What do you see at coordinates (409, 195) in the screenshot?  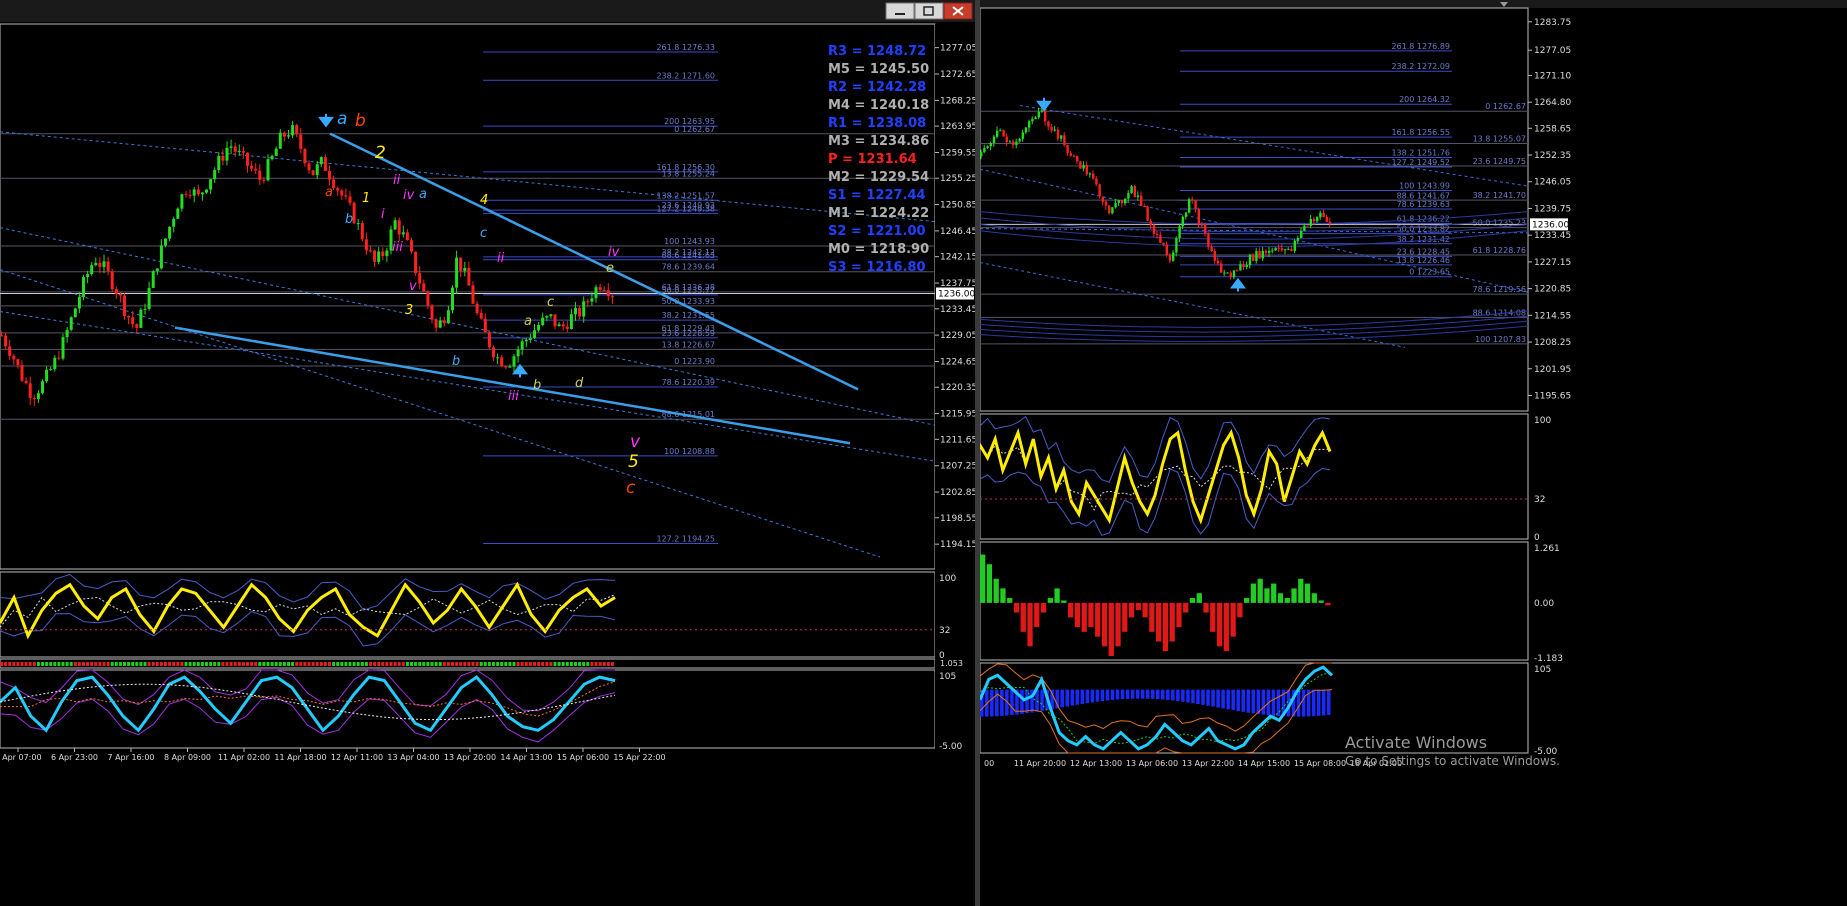 I see `wave-label: iv` at bounding box center [409, 195].